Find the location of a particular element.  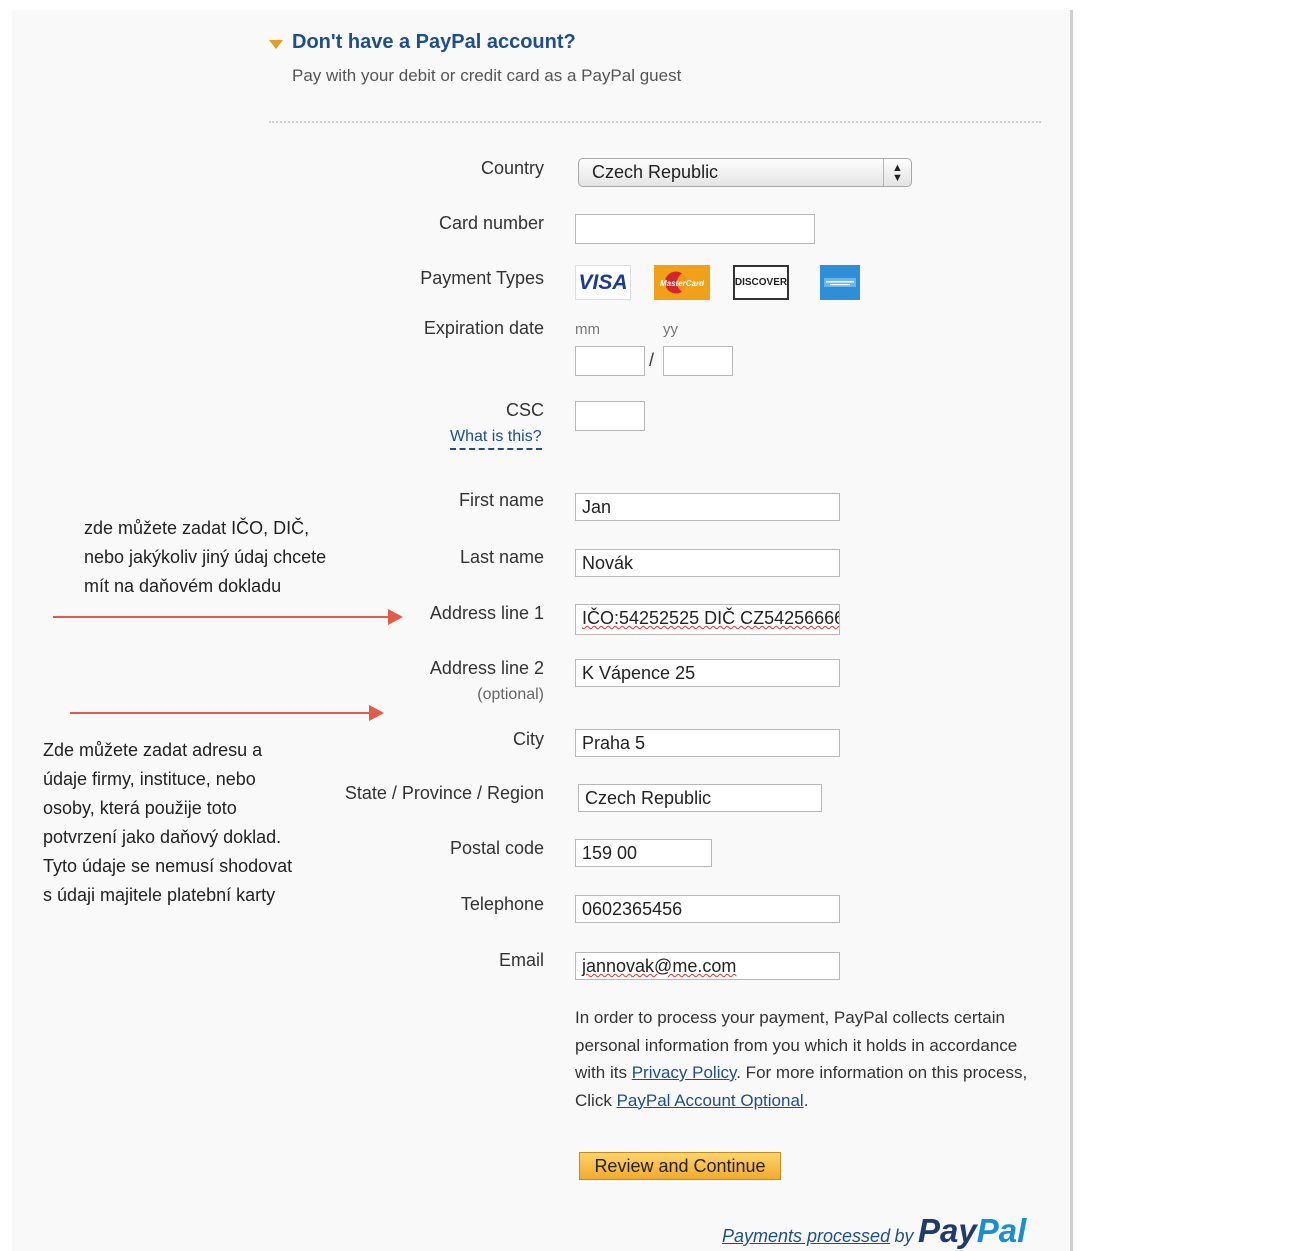

expand-triangle-icon is located at coordinates (276, 44).